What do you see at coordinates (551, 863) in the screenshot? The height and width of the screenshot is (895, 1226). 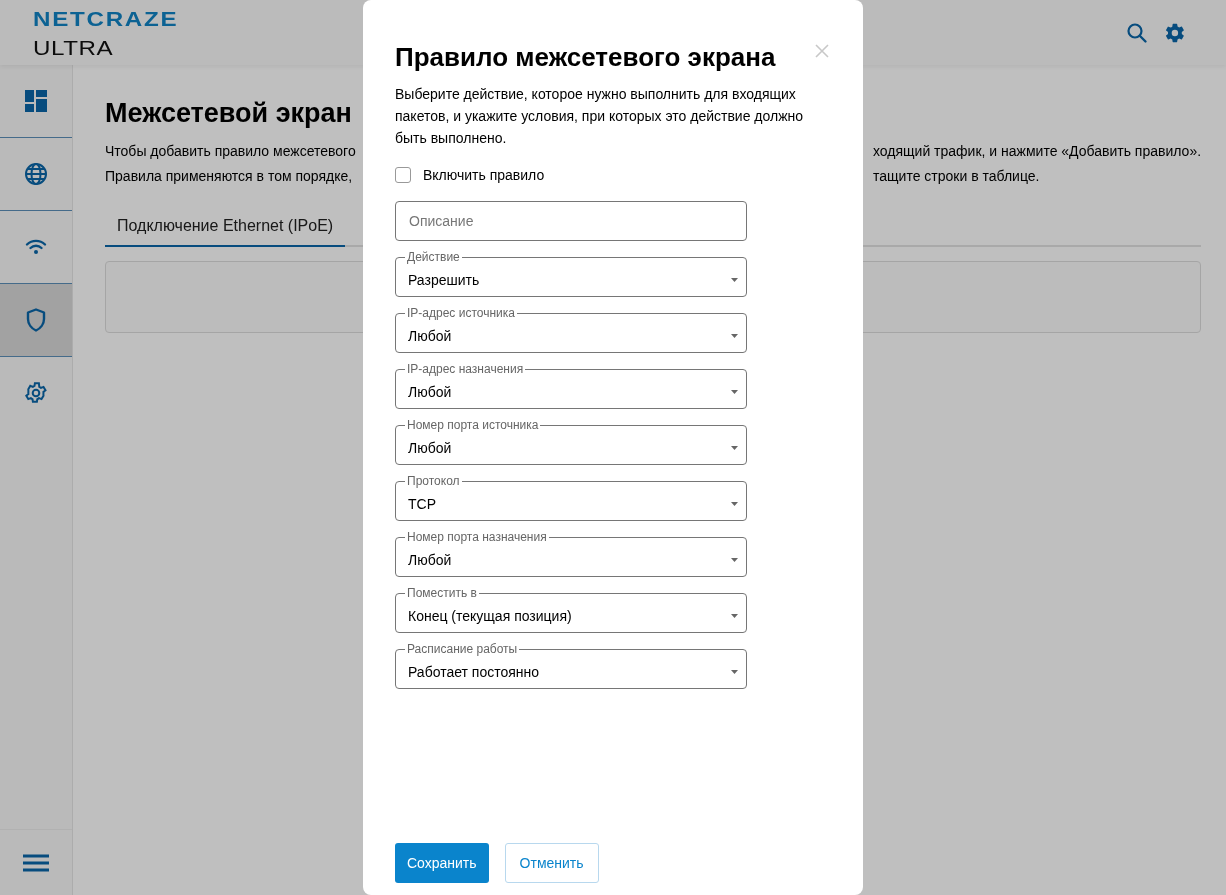 I see `cancel-button: Отменить` at bounding box center [551, 863].